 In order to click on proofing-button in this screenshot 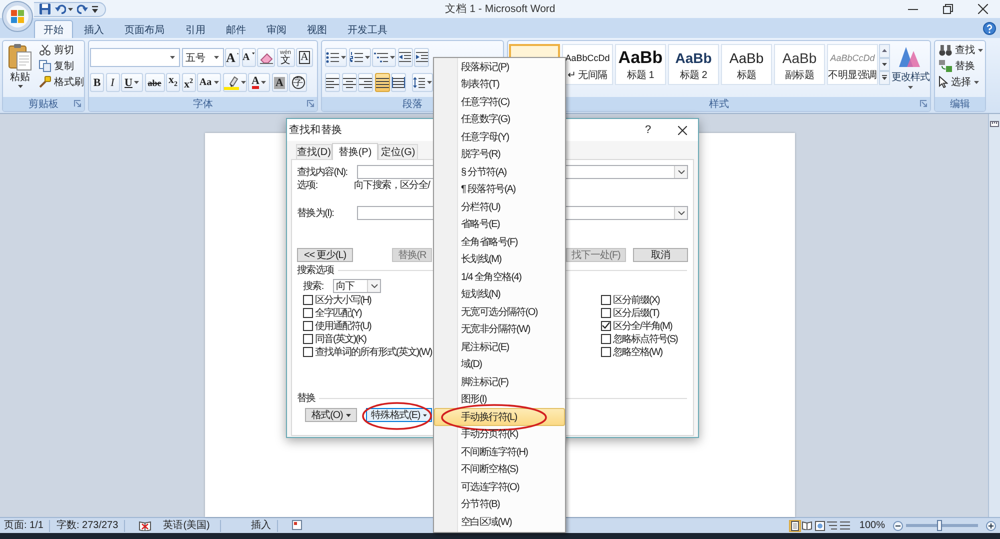, I will do `click(145, 525)`.